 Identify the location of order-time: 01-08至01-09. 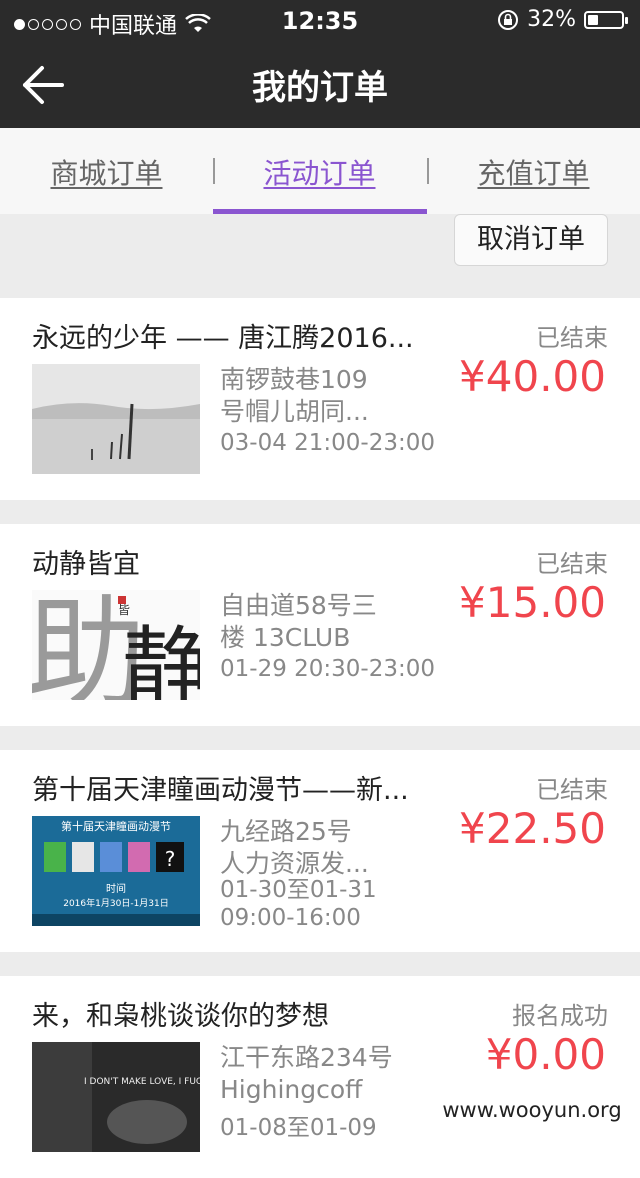
(298, 1128).